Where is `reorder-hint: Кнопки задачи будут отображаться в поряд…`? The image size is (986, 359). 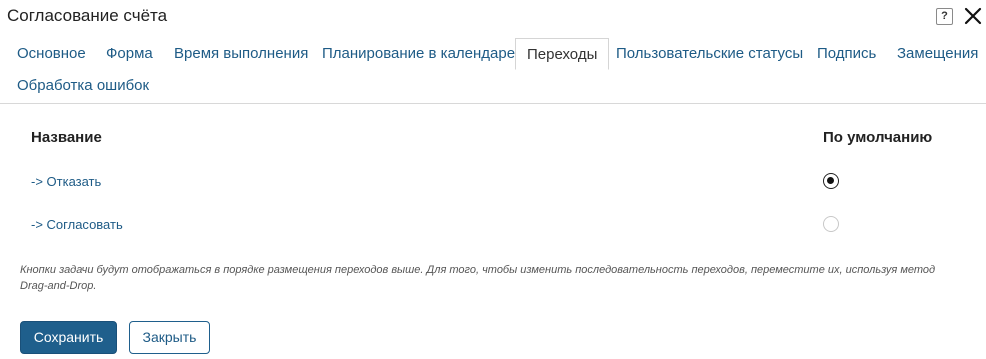
reorder-hint: Кнопки задачи будут отображаться в поряд… is located at coordinates (478, 278).